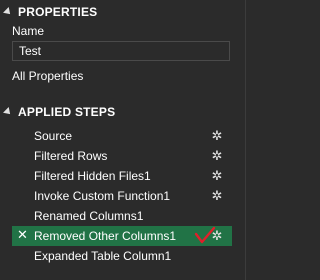 The width and height of the screenshot is (320, 280). I want to click on step-invoke-custom-function1: Invoke Custom Function1 ✲, so click(122, 196).